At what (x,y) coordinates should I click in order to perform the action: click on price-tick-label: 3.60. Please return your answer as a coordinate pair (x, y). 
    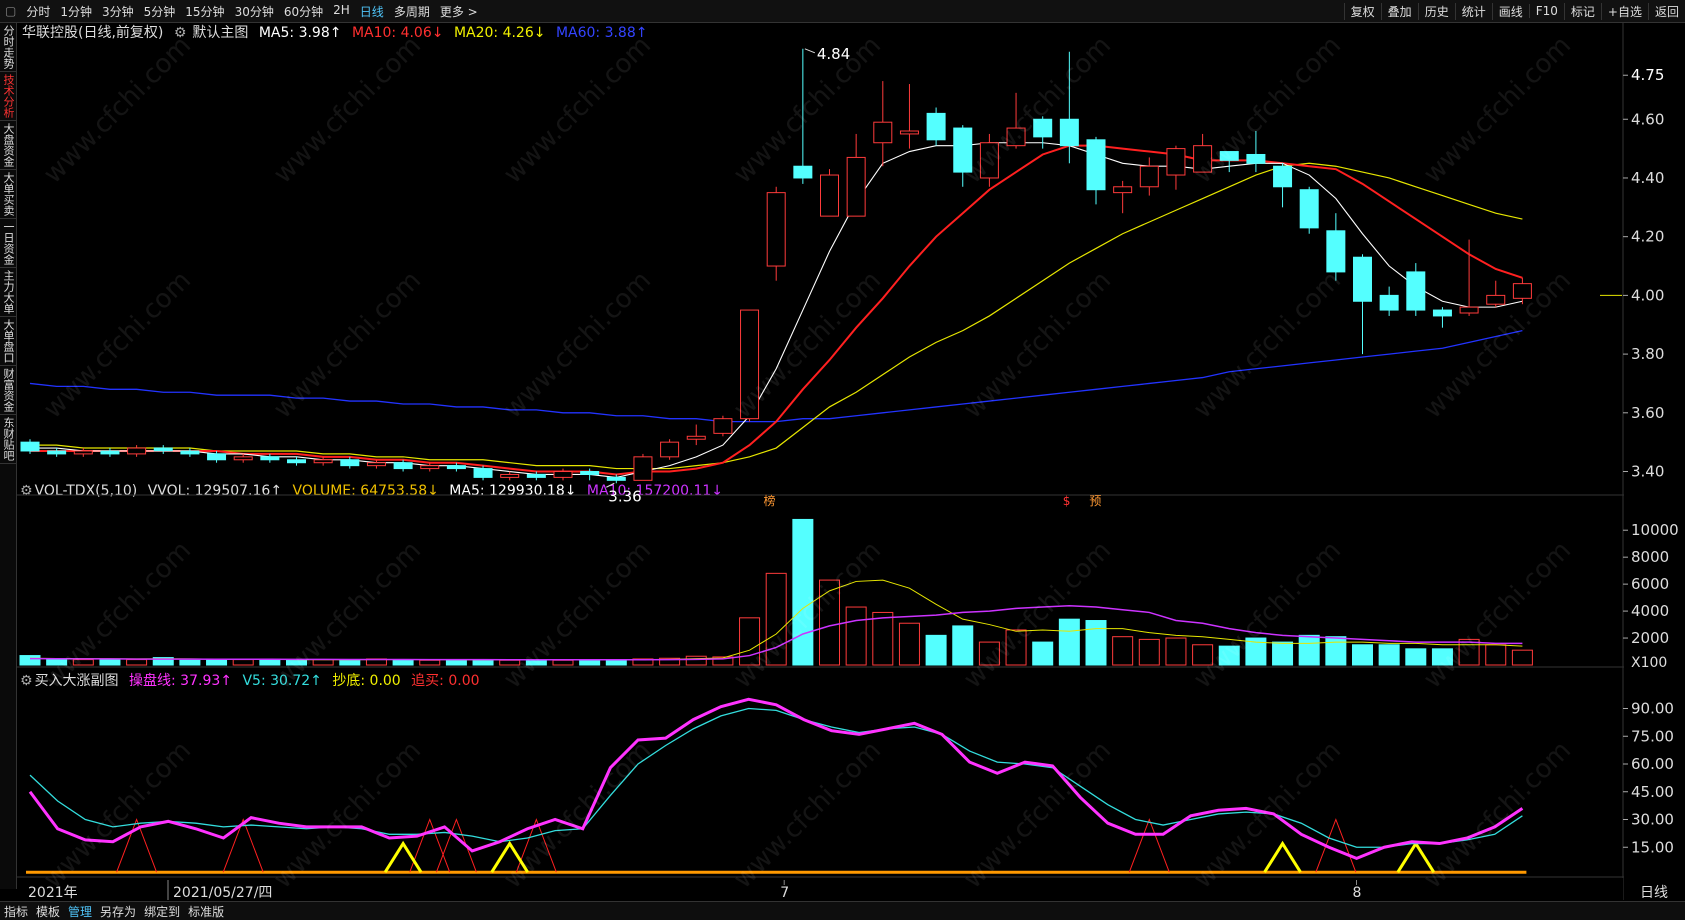
    Looking at the image, I should click on (1647, 413).